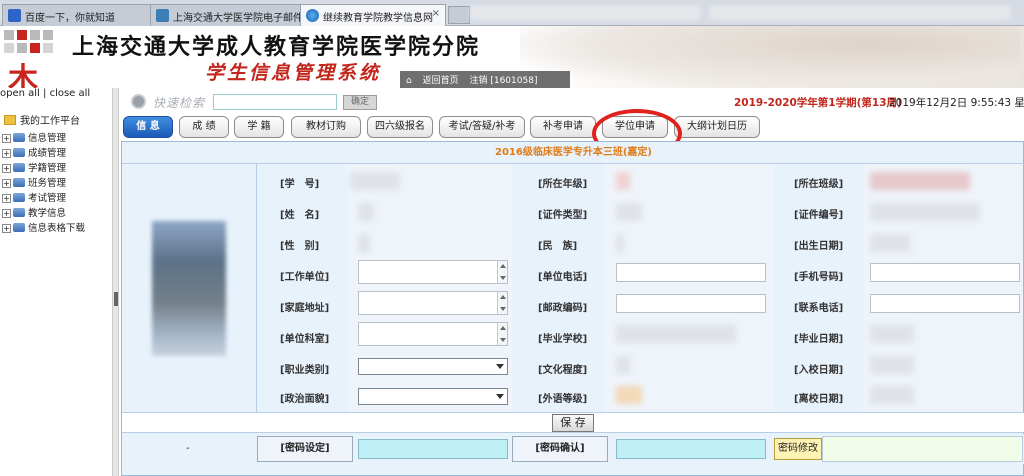  I want to click on unit-phone-field, so click(691, 272).